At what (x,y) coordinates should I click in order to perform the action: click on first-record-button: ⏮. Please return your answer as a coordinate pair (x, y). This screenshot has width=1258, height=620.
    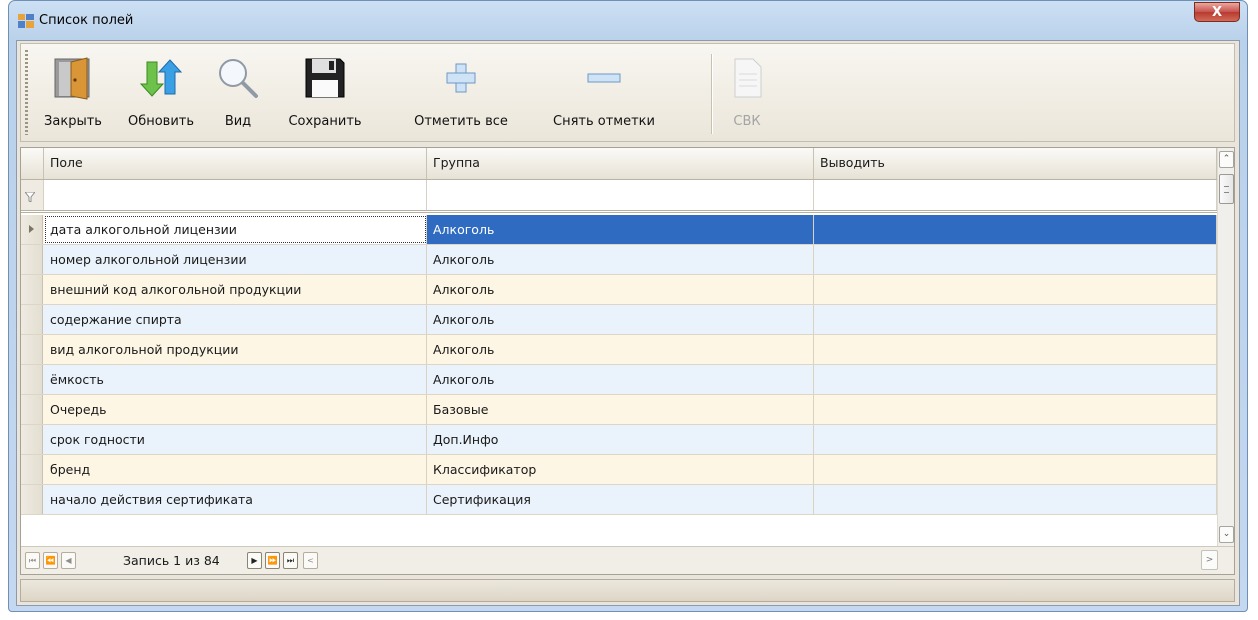
    Looking at the image, I should click on (32, 560).